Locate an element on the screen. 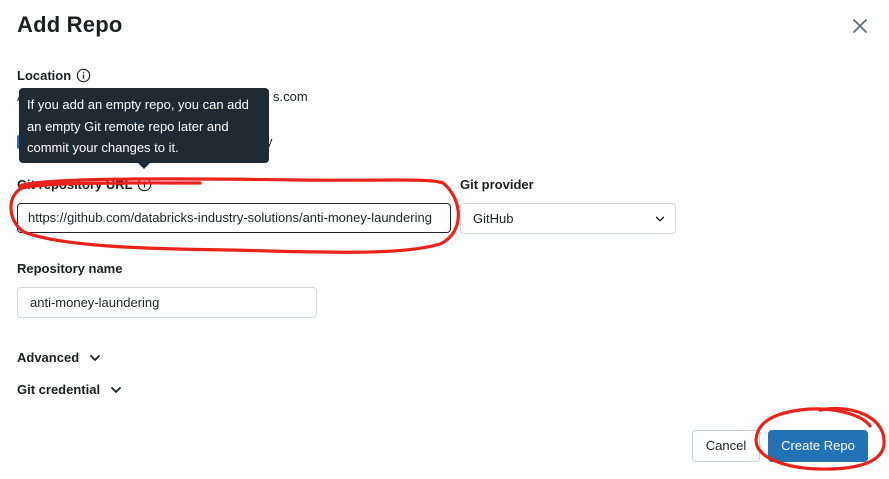 Image resolution: width=889 pixels, height=479 pixels. git-credential-expander: Git credential is located at coordinates (69, 389).